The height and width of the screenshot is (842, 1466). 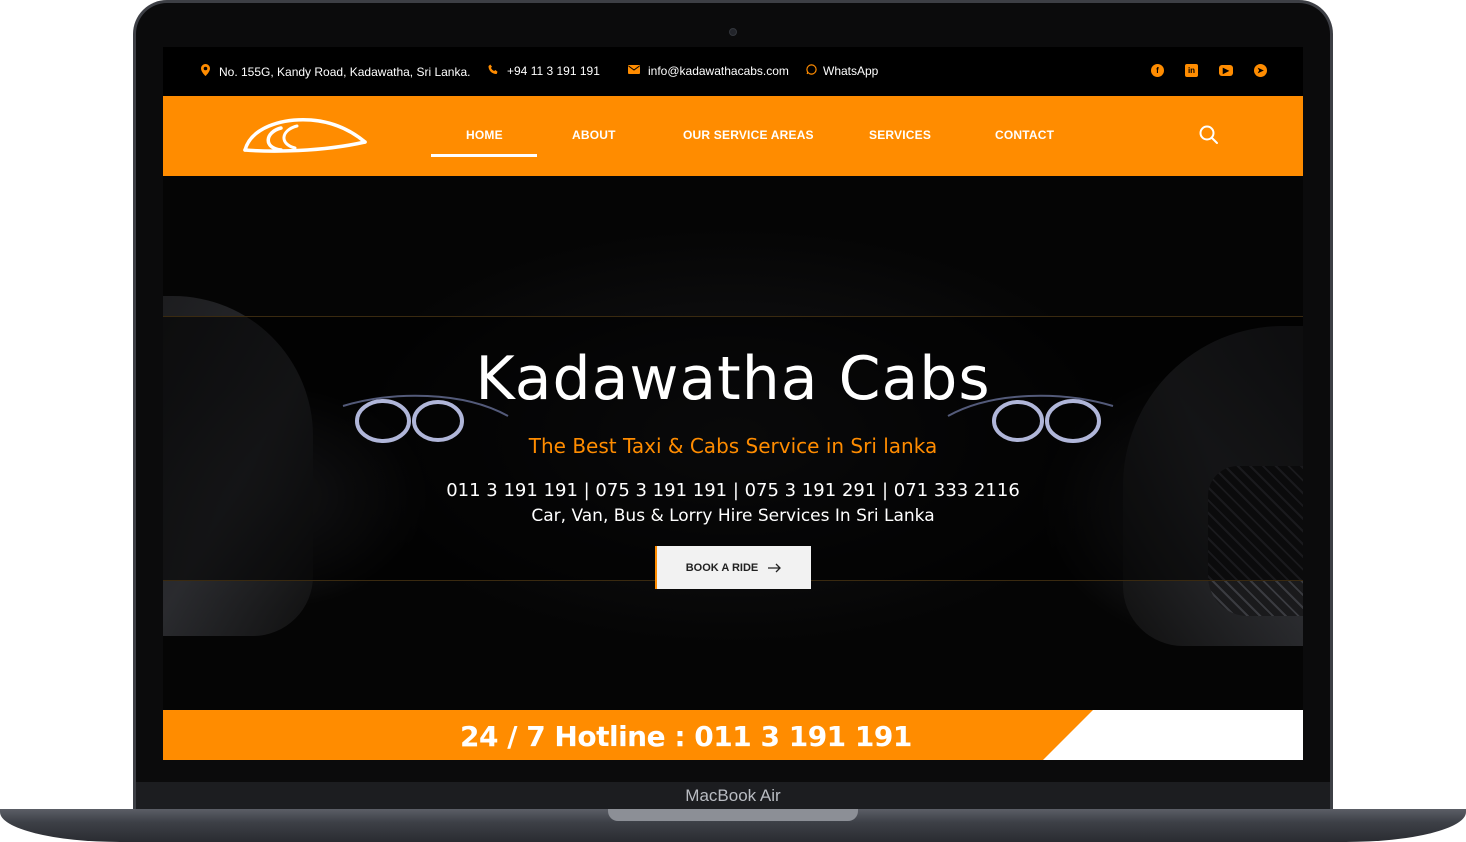 I want to click on nav-contact: CONTACT, so click(x=1024, y=135).